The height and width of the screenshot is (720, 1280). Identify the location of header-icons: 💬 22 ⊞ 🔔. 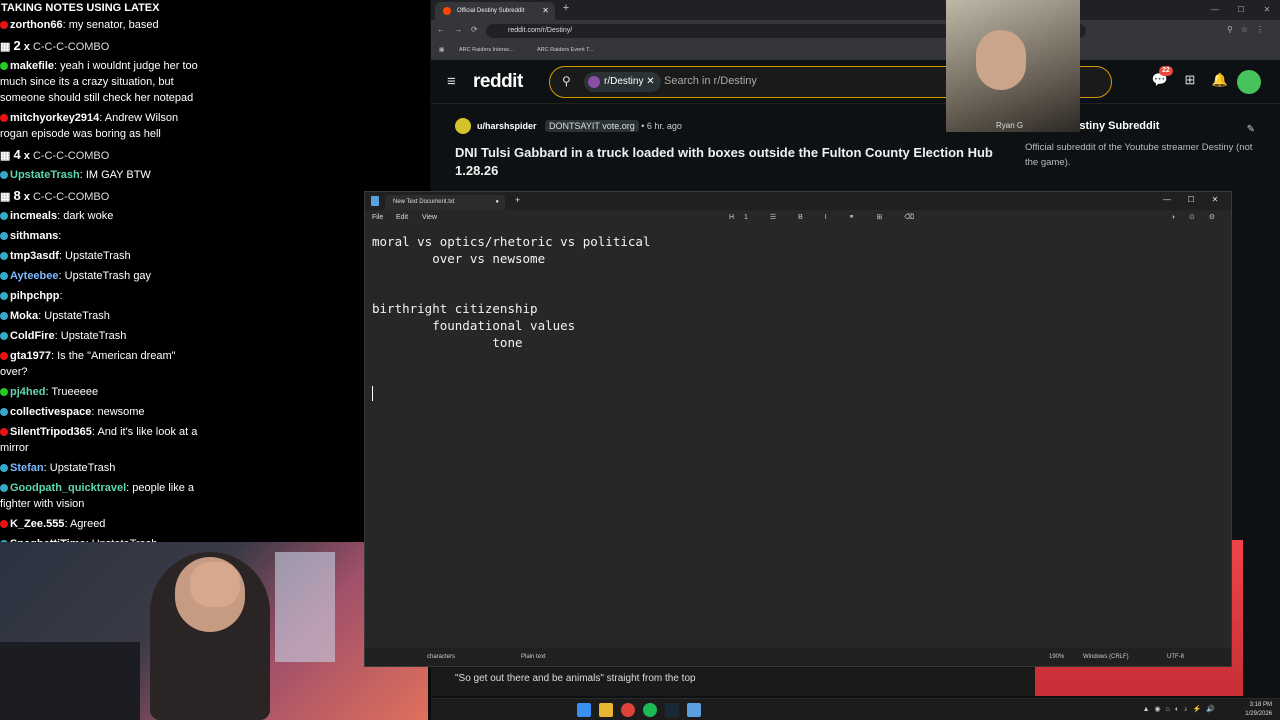
(1190, 77).